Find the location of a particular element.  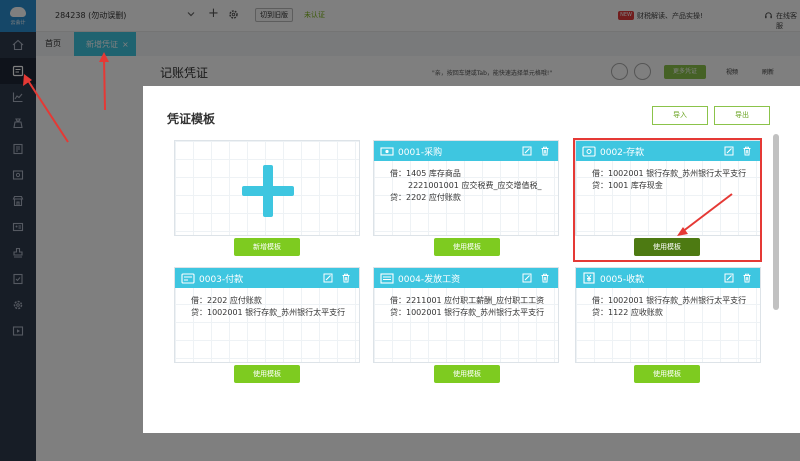

arrow-to-sidebar is located at coordinates (46, 108).